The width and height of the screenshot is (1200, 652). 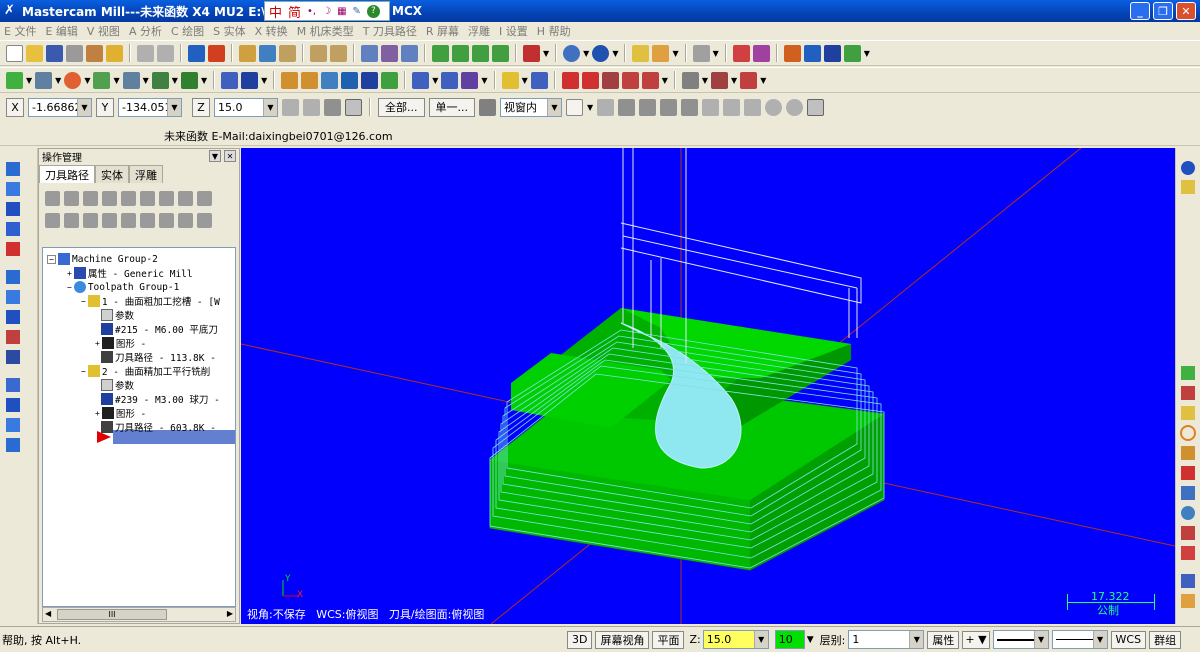 What do you see at coordinates (128, 220) in the screenshot?
I see `move-up-icon` at bounding box center [128, 220].